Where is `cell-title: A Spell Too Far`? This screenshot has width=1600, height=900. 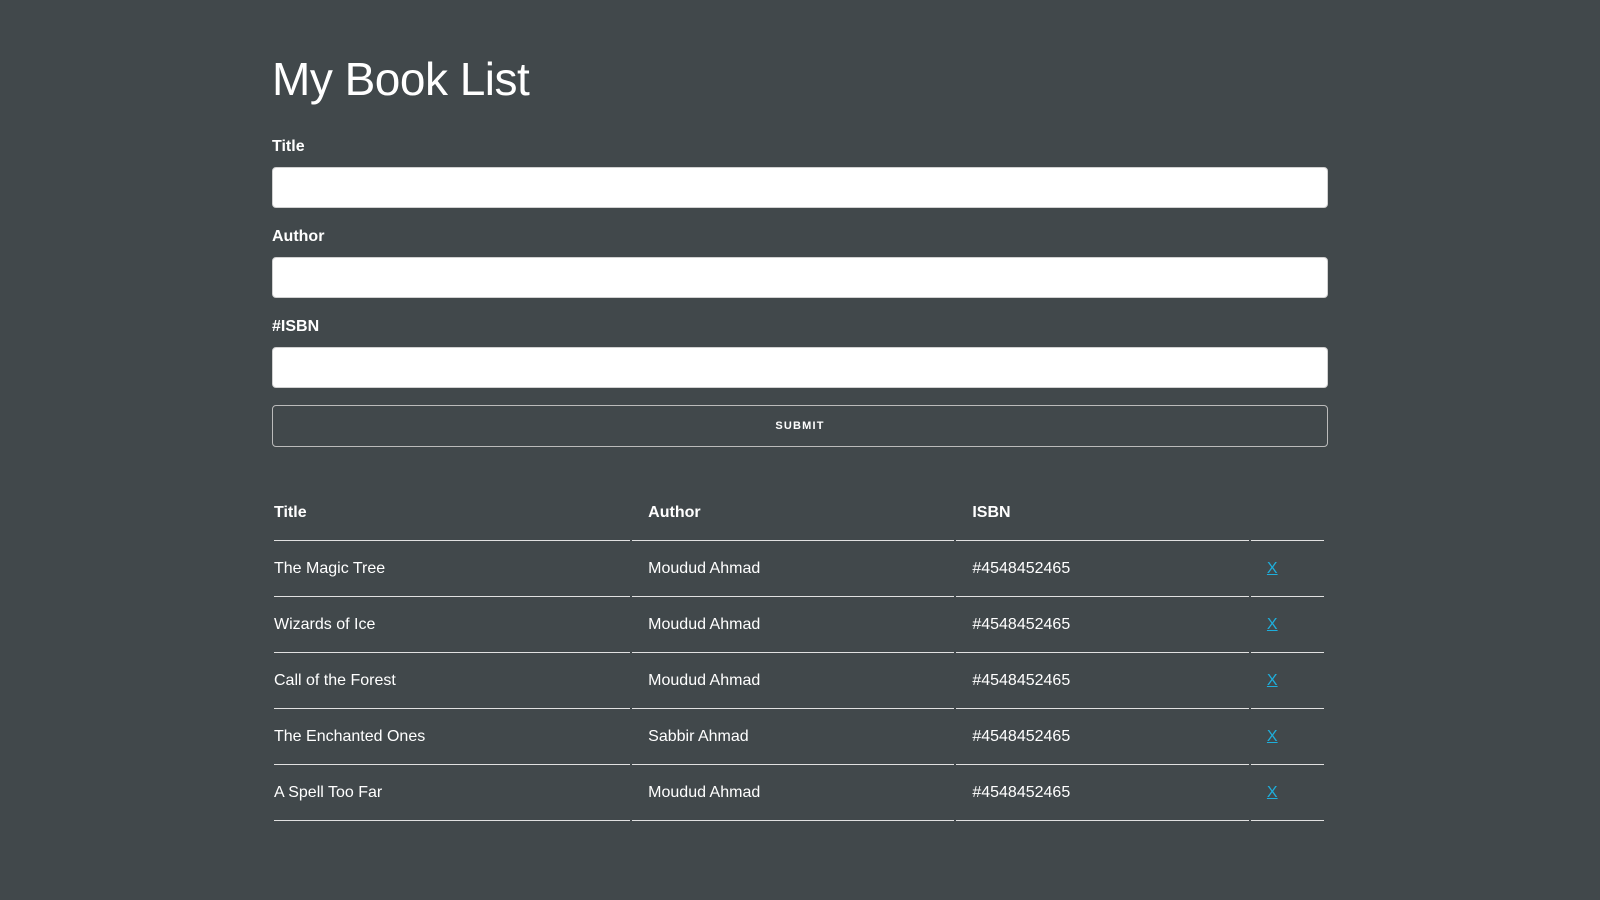
cell-title: A Spell Too Far is located at coordinates (452, 793).